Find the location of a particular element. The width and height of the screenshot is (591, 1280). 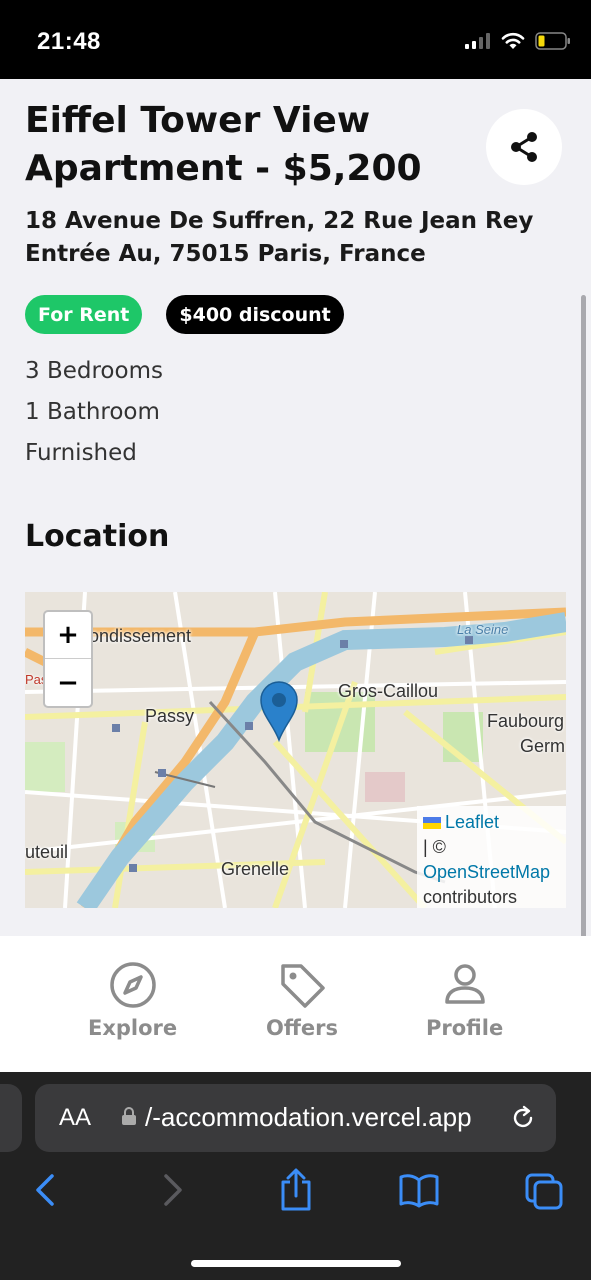

map-label-gros-caillou: Gros-Caillou is located at coordinates (388, 691).